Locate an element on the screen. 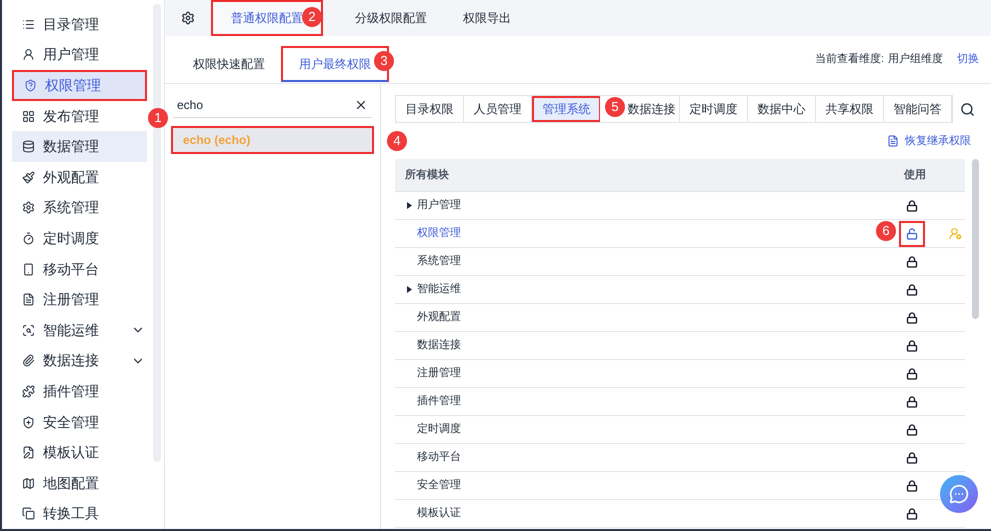 The image size is (991, 531). sidebar-item: 移动平台 is located at coordinates (79, 269).